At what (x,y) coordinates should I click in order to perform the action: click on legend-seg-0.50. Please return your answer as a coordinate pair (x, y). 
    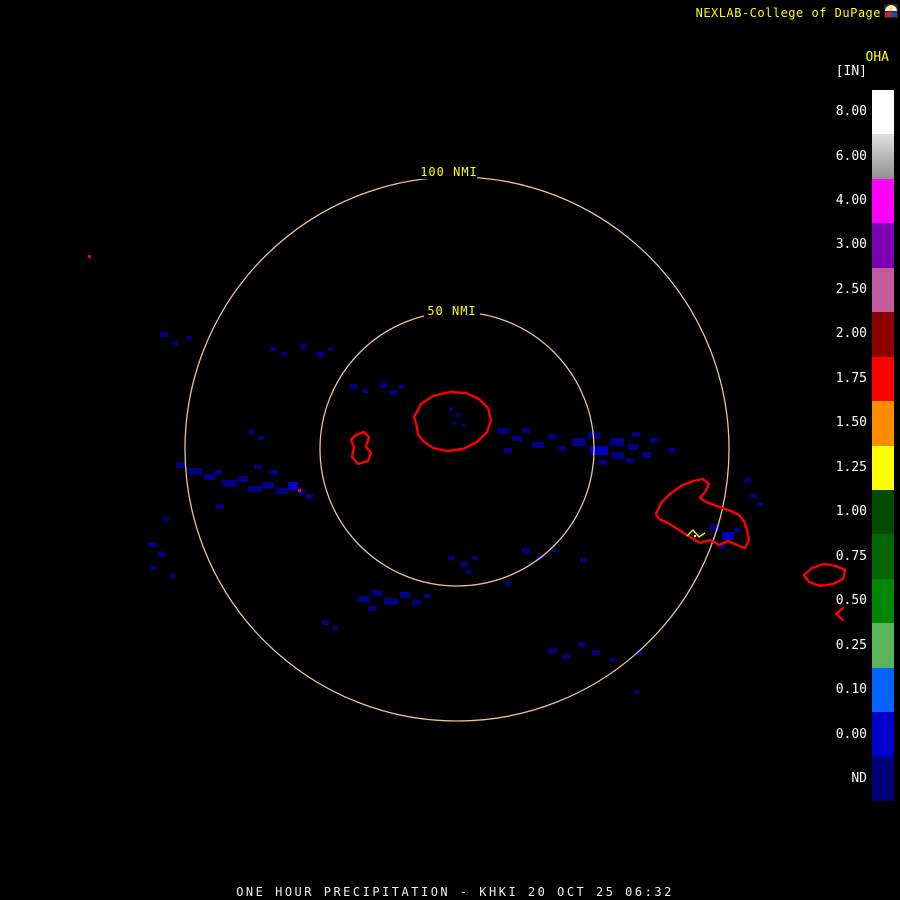
    Looking at the image, I should click on (883, 601).